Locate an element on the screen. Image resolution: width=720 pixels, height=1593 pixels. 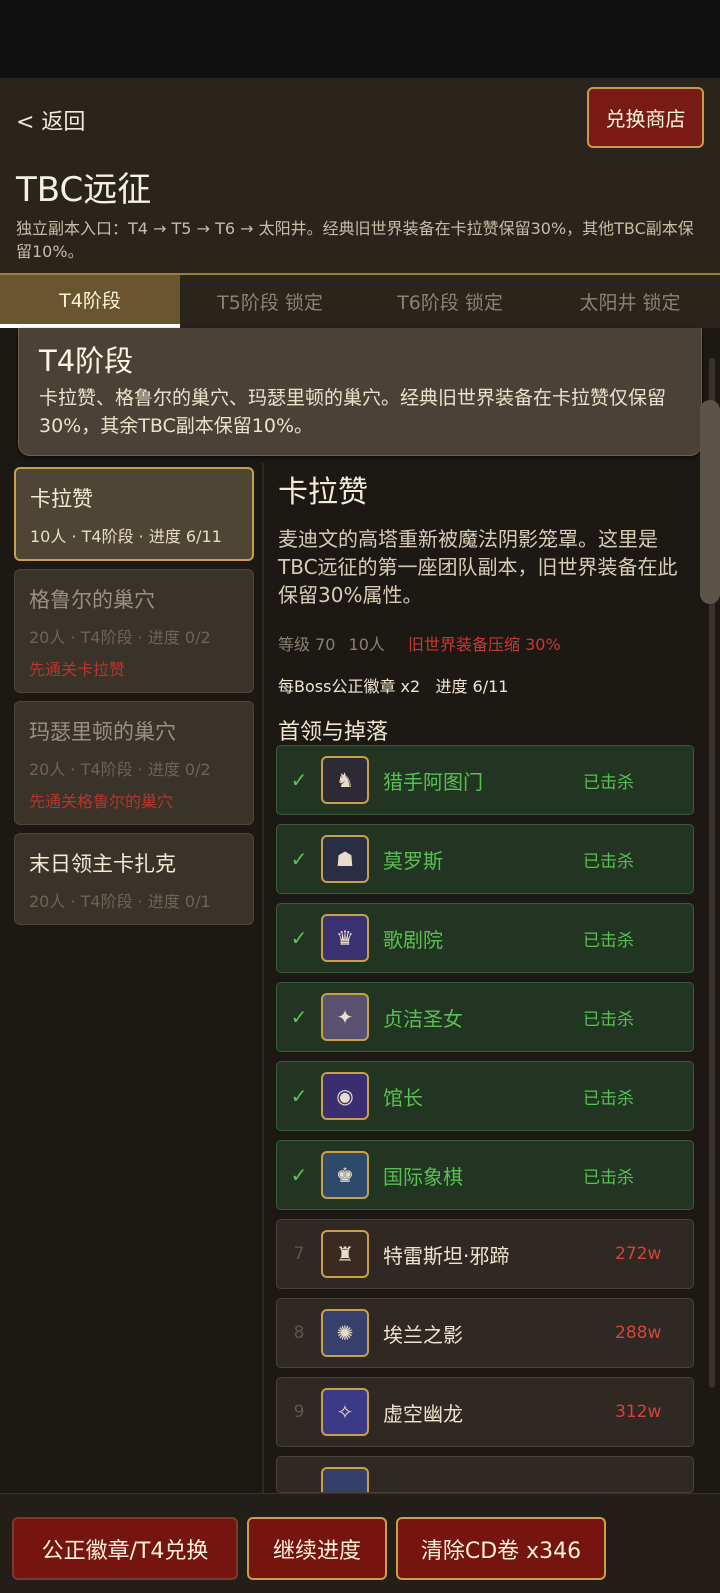
chess-portrait-icon: ♚ is located at coordinates (345, 1175).